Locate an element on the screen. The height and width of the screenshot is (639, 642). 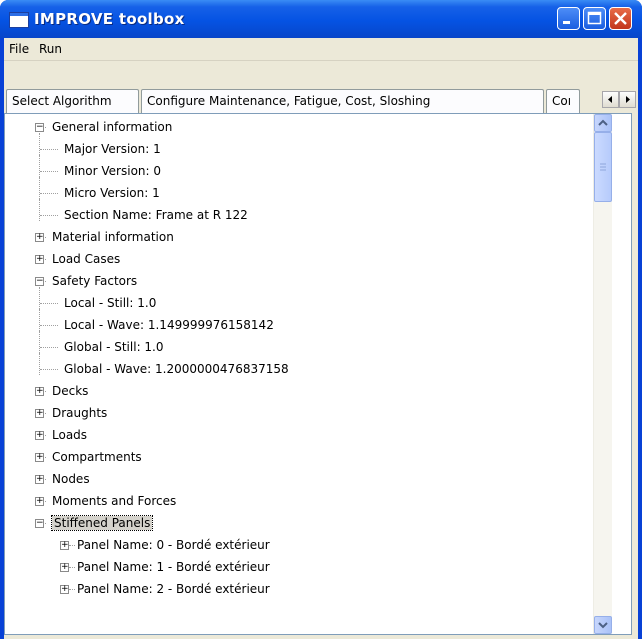
tree-item-label: Minor Version: 0 is located at coordinates (113, 171).